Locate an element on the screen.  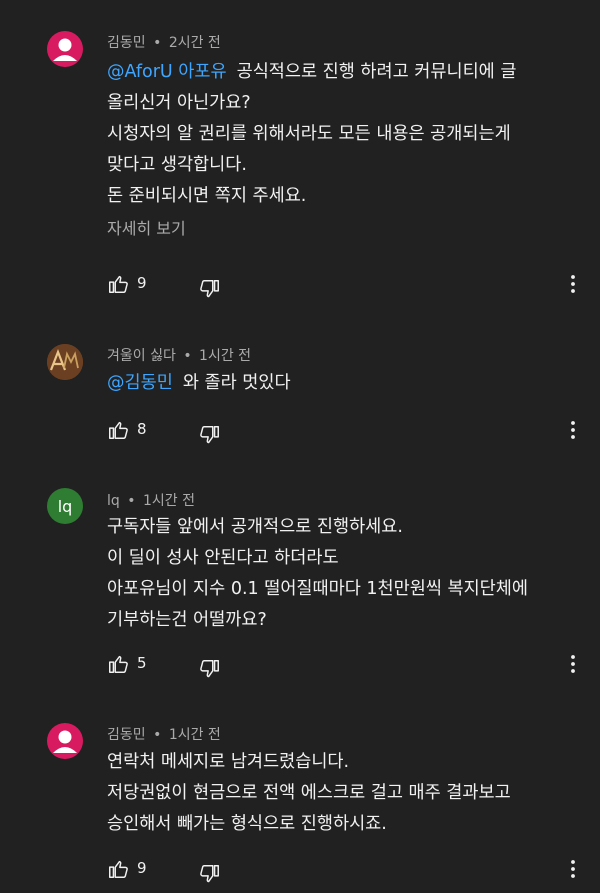
comment-meta: lq • 1시간 전 is located at coordinates (151, 500).